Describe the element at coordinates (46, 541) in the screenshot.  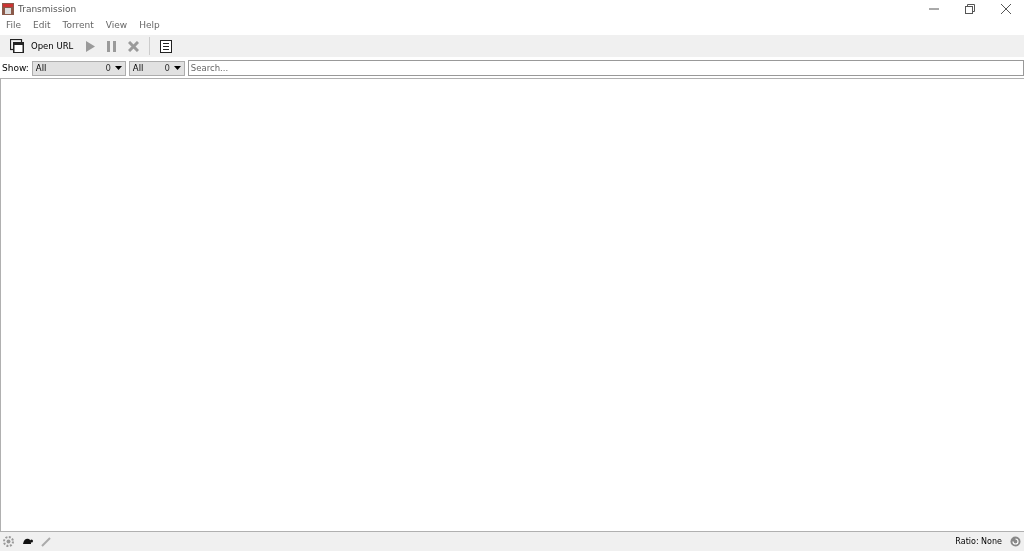
I see `pen-icon` at that location.